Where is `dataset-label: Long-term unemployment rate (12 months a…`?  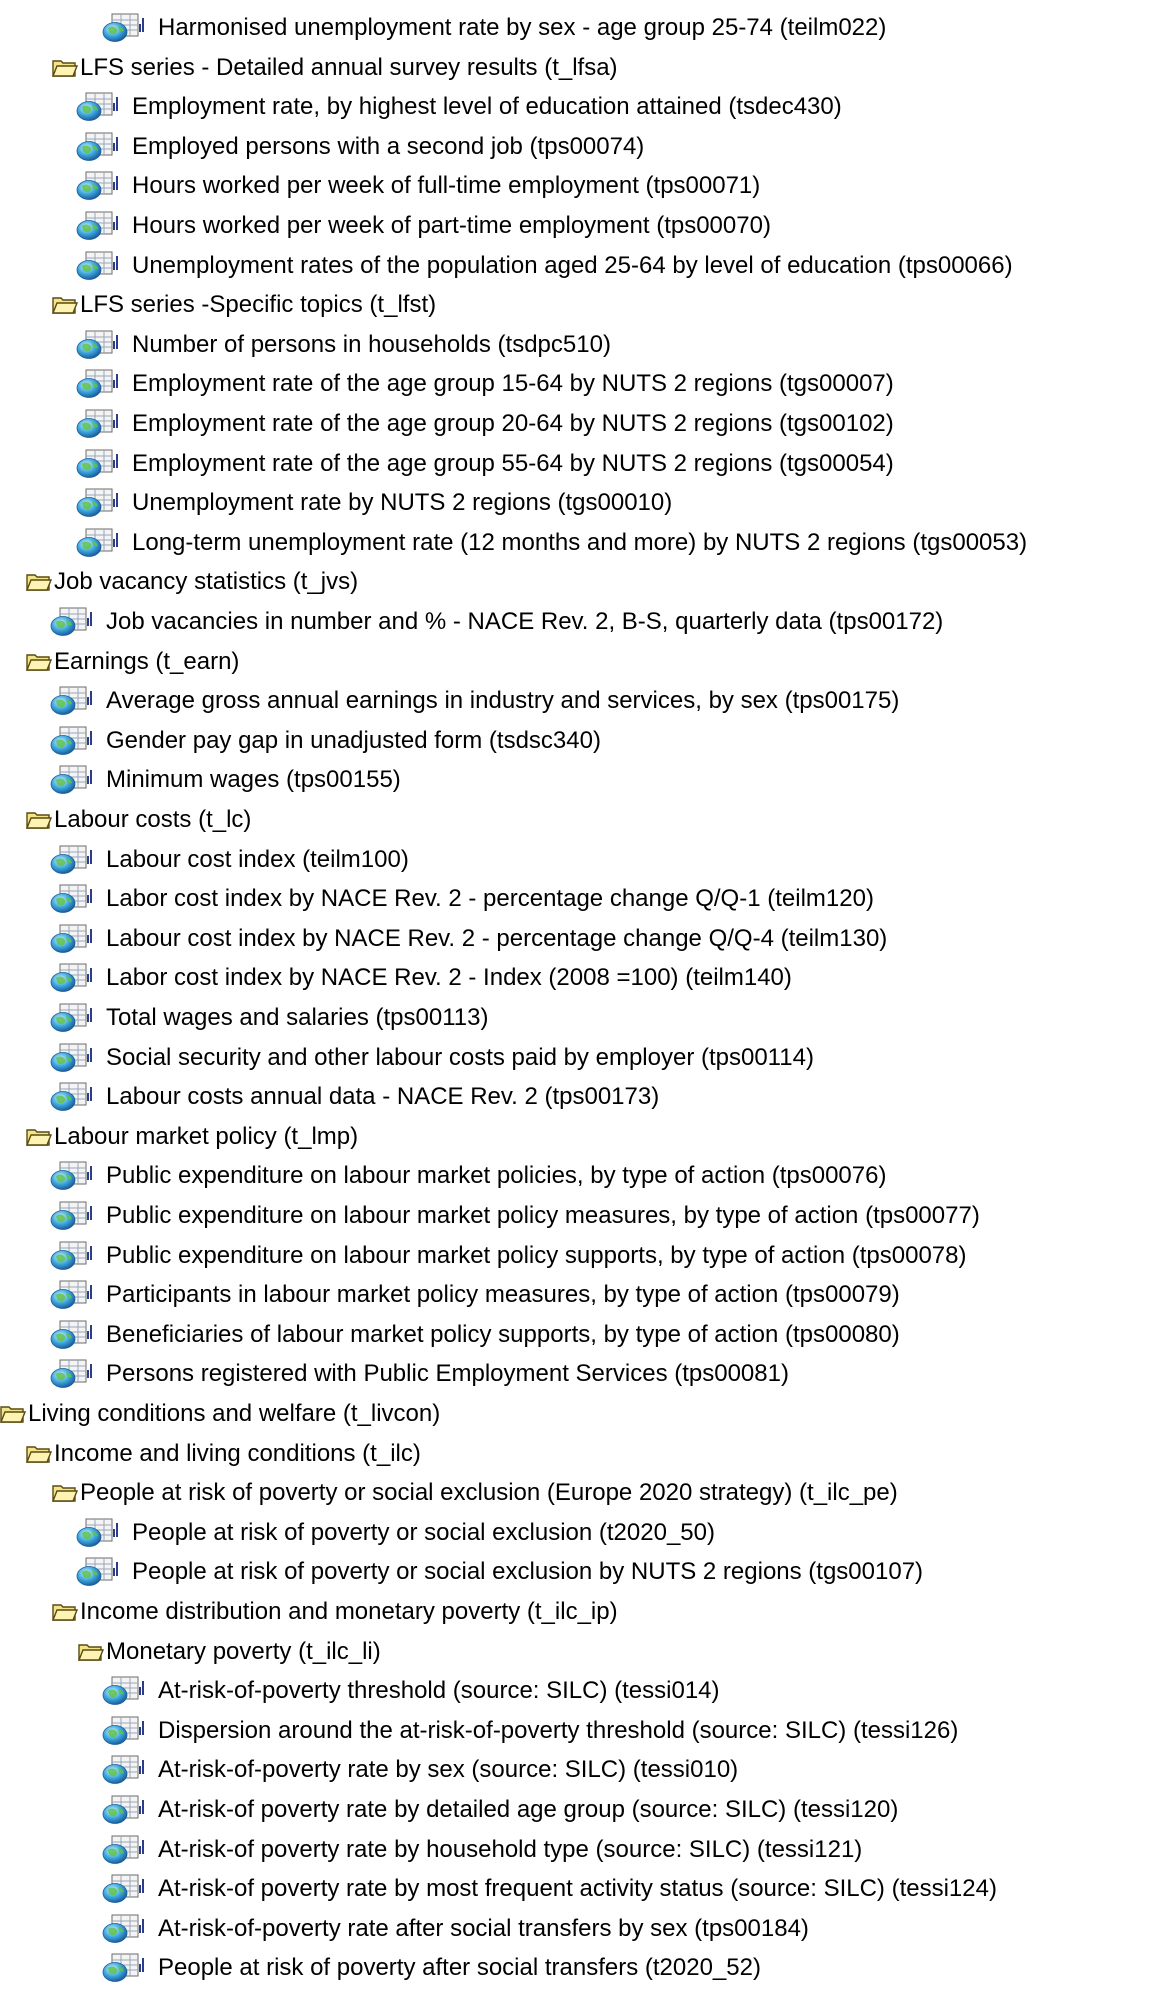
dataset-label: Long-term unemployment rate (12 months a… is located at coordinates (580, 542).